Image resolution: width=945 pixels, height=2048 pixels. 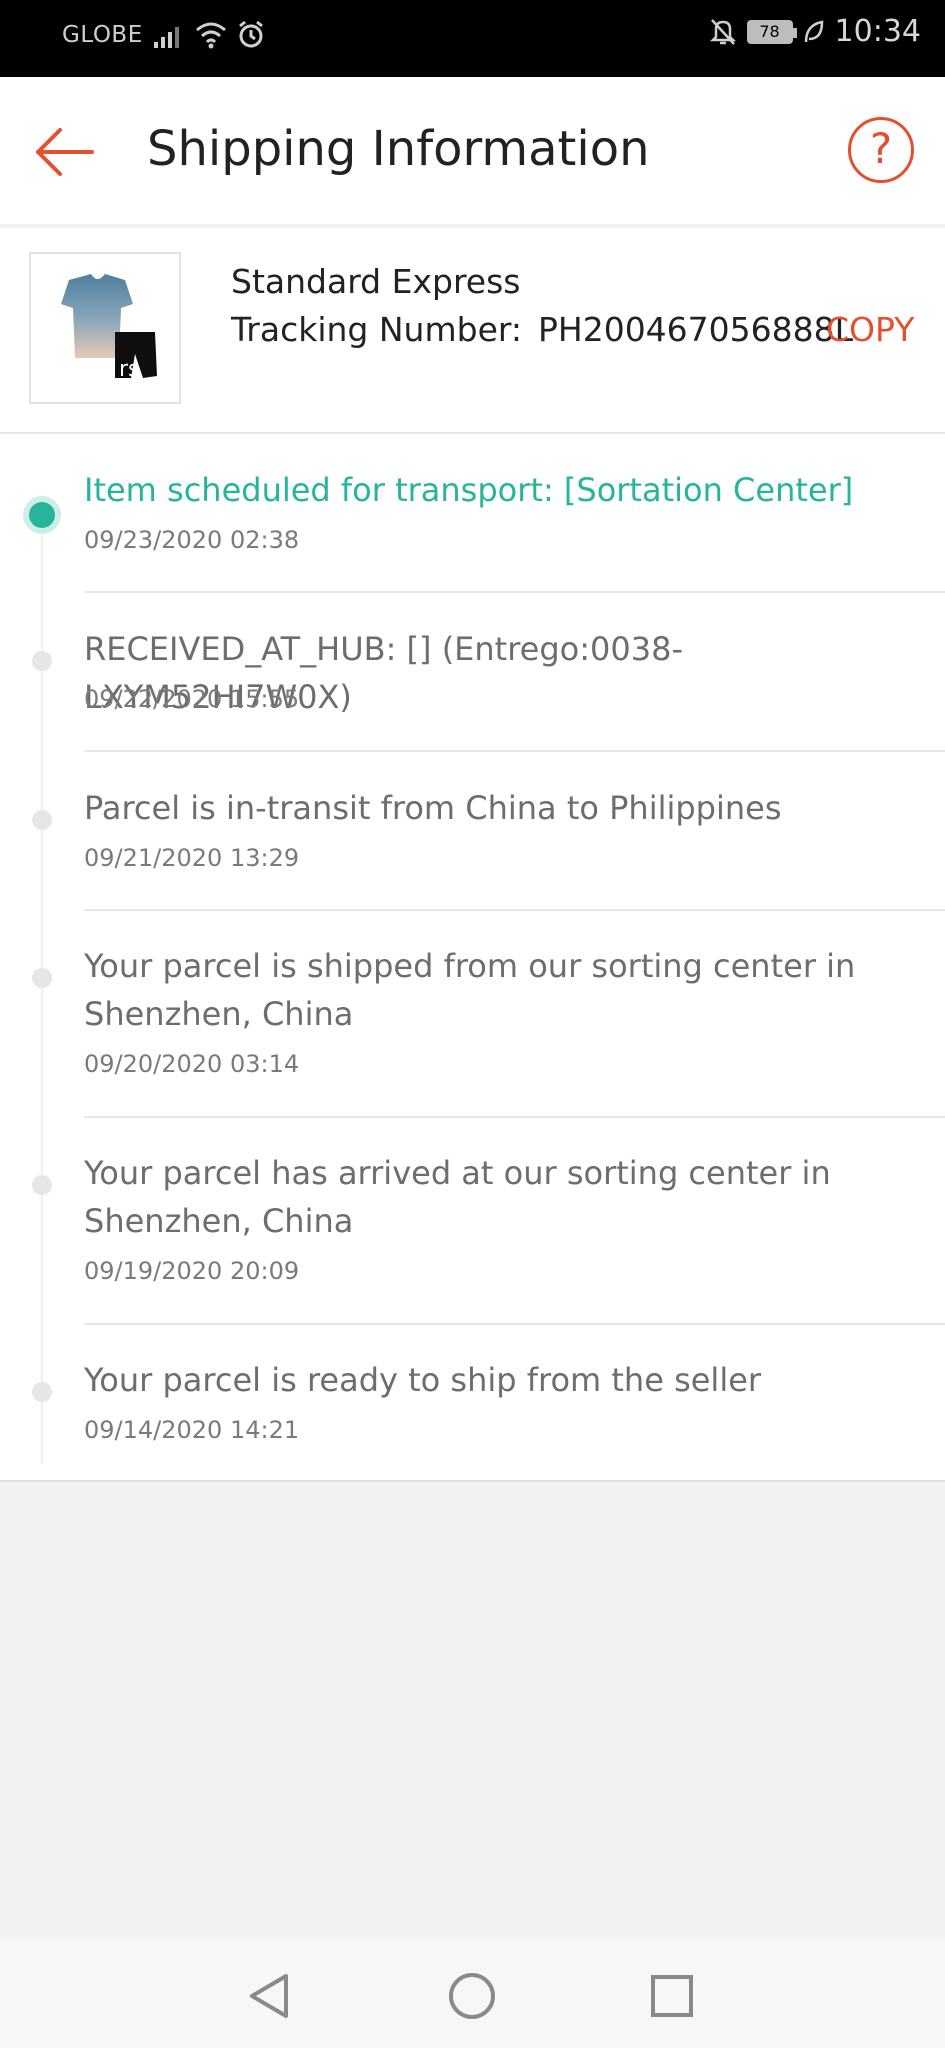 What do you see at coordinates (192, 1271) in the screenshot?
I see `event-time: 09/19/2020 20:09` at bounding box center [192, 1271].